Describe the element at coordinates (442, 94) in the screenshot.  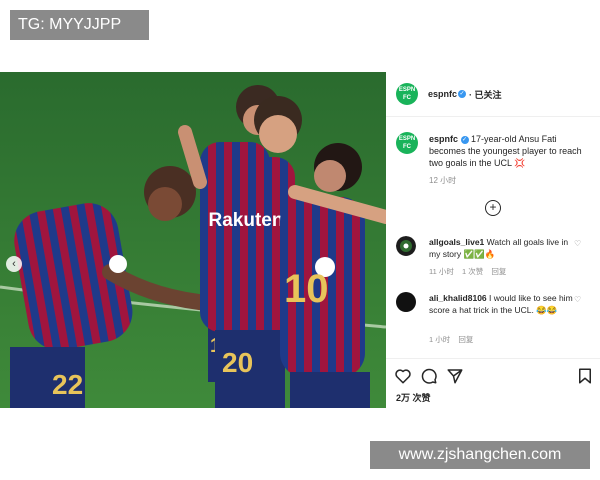
I see `account-name: espnfc` at that location.